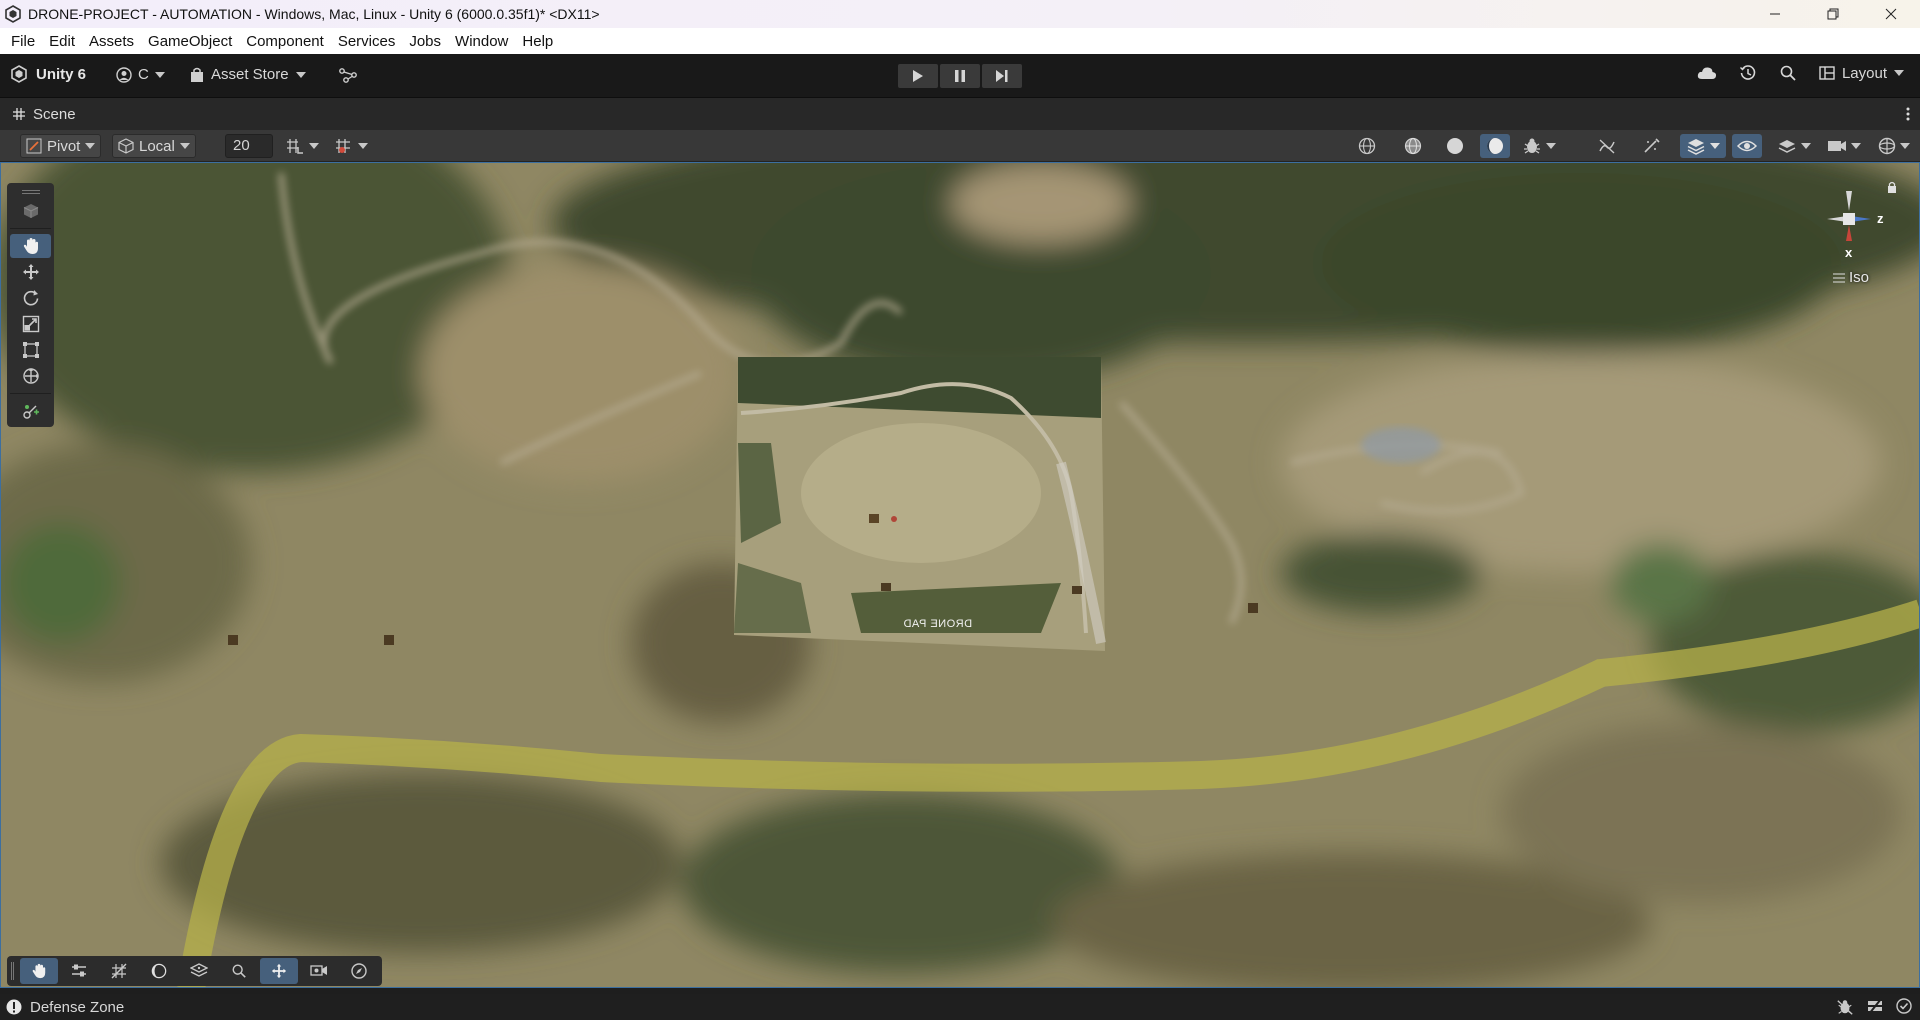 The height and width of the screenshot is (1020, 1920). I want to click on shaded-button, so click(1455, 146).